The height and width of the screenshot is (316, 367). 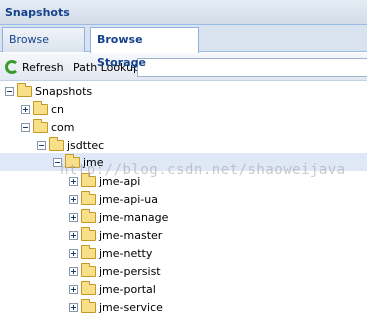 I want to click on tree-node-jme-netty: jme-netty, so click(x=110, y=253).